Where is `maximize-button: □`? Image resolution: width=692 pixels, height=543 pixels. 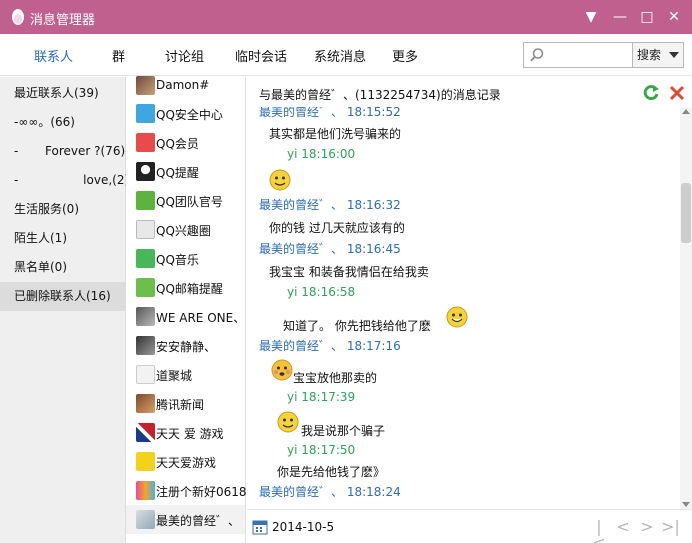 maximize-button: □ is located at coordinates (647, 17).